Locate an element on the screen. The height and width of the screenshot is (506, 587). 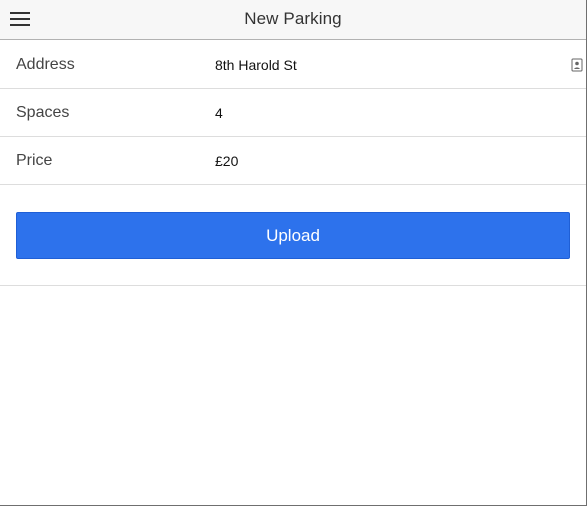
navbar: New Parking is located at coordinates (293, 20).